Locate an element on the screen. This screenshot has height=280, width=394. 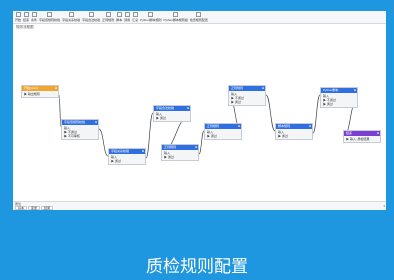
flow-node: 开始(start) ⊕ ▶ 输出规则 is located at coordinates (40, 91).